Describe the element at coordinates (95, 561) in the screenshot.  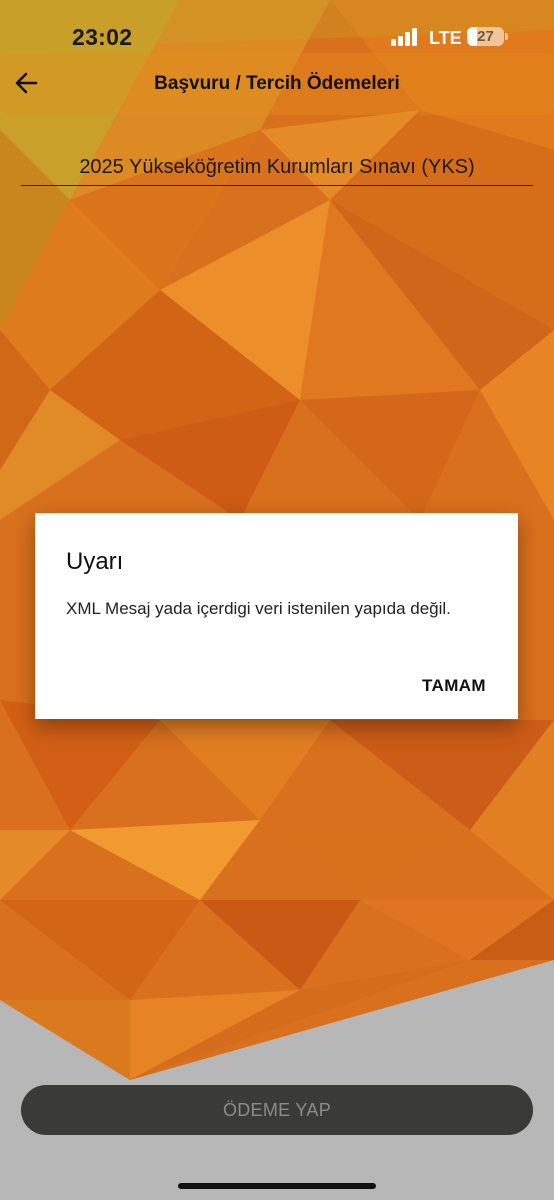
I see `dialog-title: Uyarı` at that location.